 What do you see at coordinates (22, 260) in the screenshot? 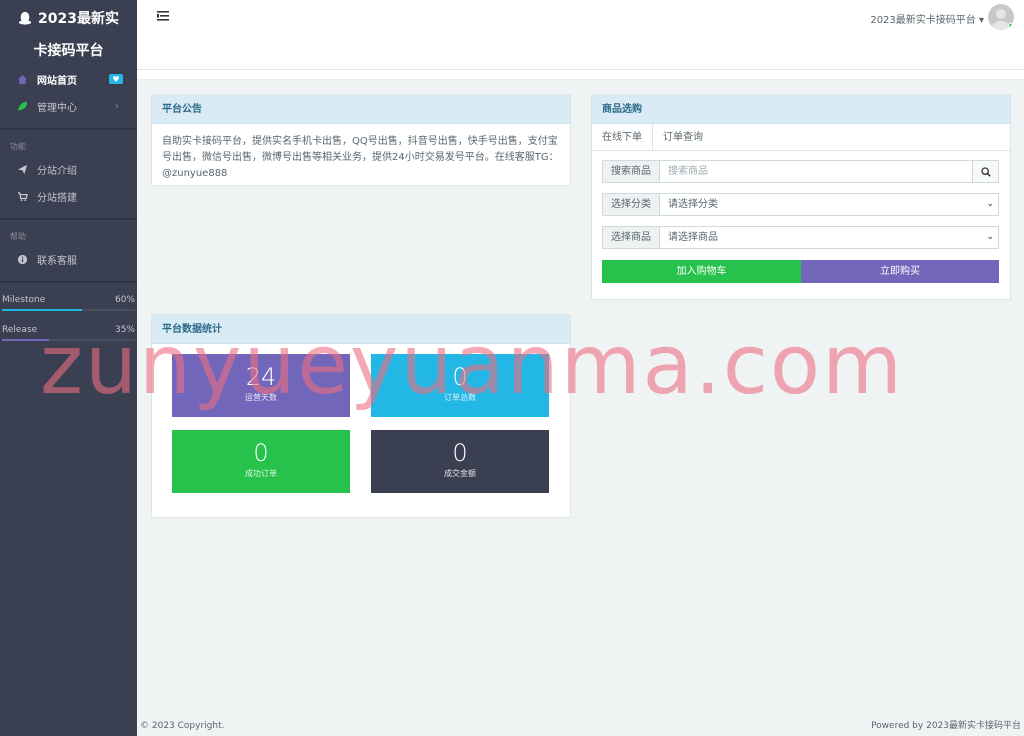
I see `info-icon` at bounding box center [22, 260].